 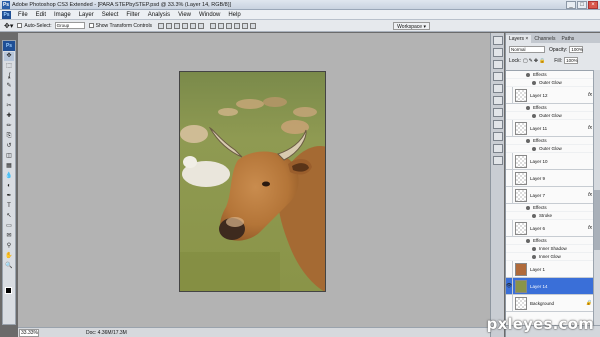 I want to click on layer-row: Layer 9, so click(x=550, y=178).